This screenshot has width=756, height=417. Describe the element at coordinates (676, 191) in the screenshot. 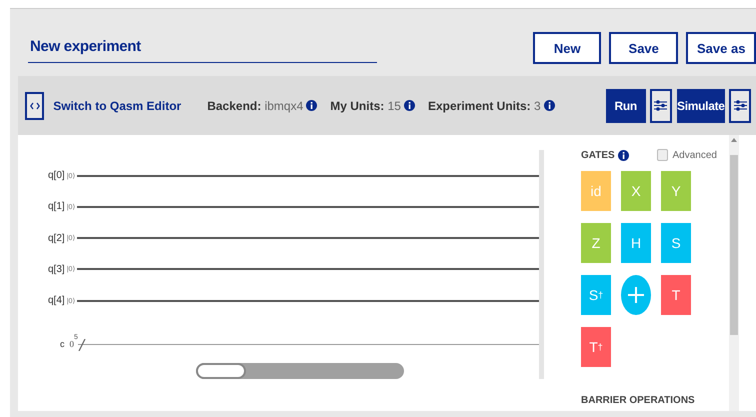

I see `gate-tile: Y` at that location.